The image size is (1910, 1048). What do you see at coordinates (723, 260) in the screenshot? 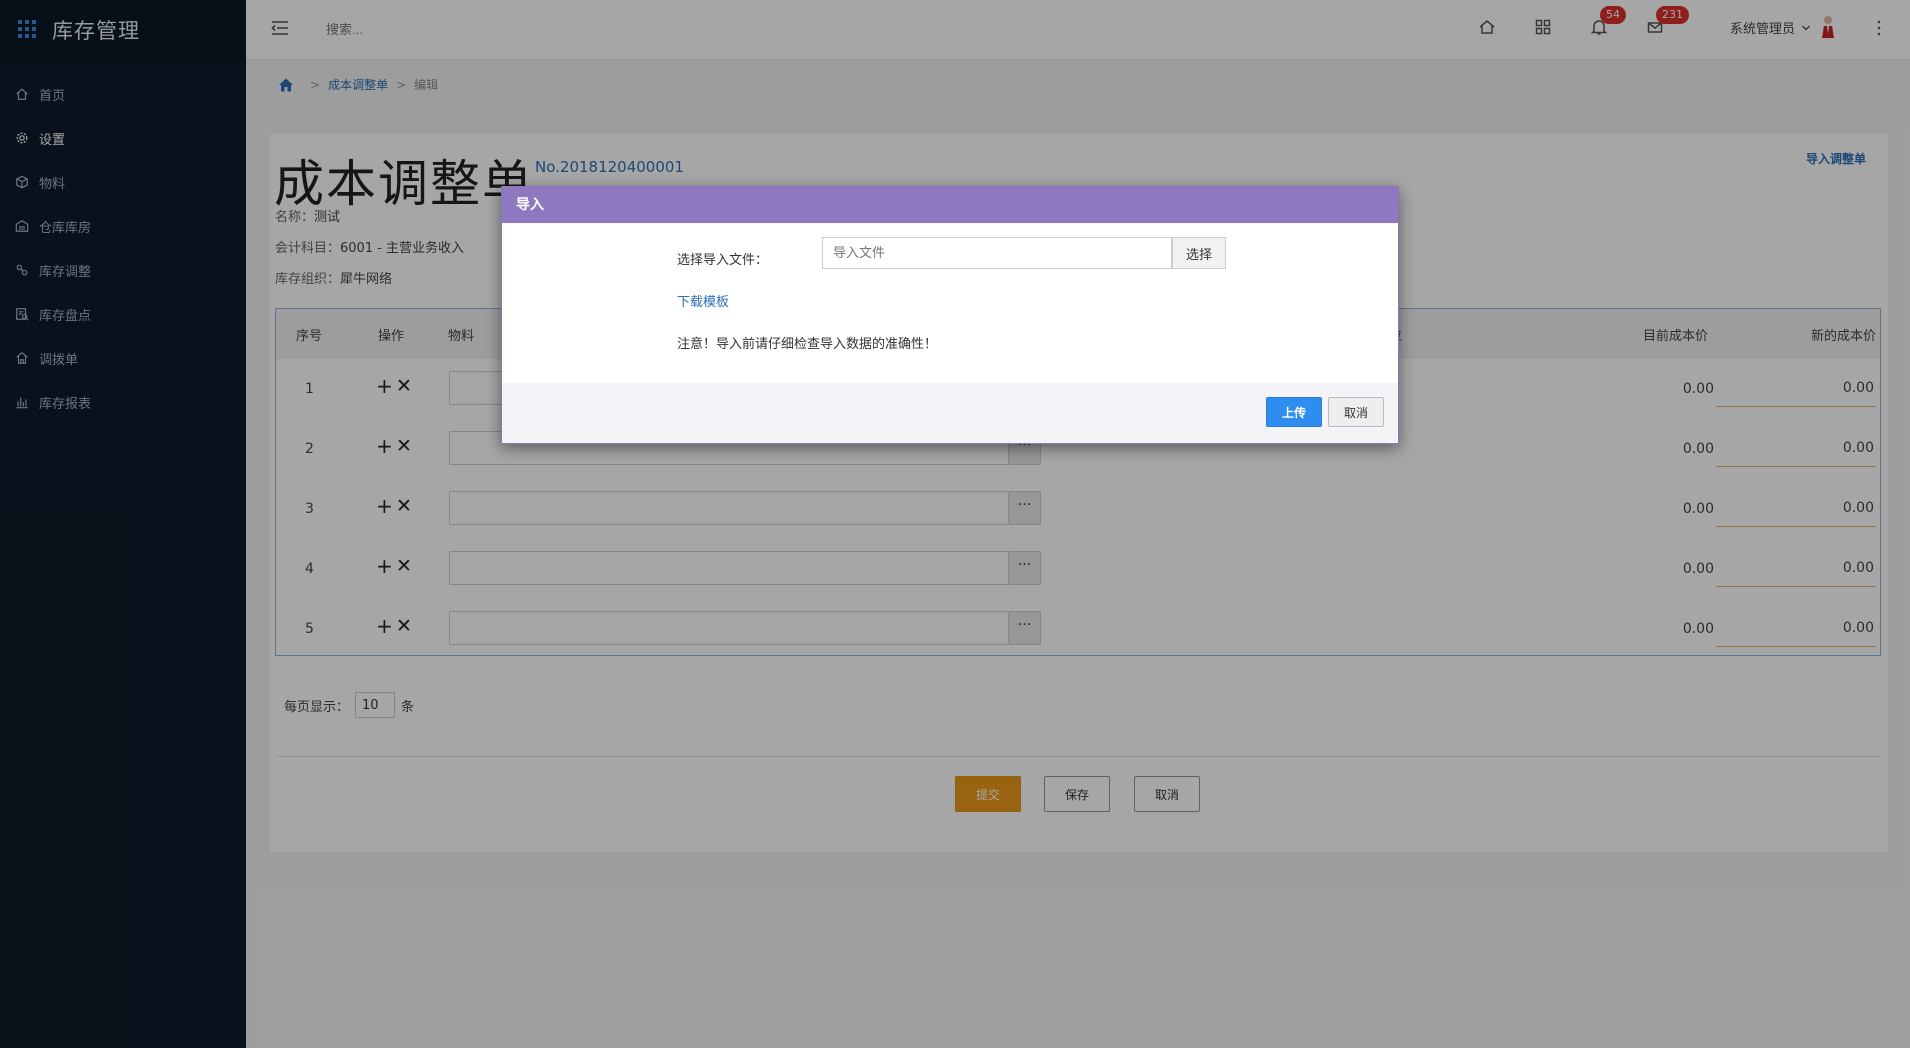
I see `file-label: 选择导入文件：` at bounding box center [723, 260].